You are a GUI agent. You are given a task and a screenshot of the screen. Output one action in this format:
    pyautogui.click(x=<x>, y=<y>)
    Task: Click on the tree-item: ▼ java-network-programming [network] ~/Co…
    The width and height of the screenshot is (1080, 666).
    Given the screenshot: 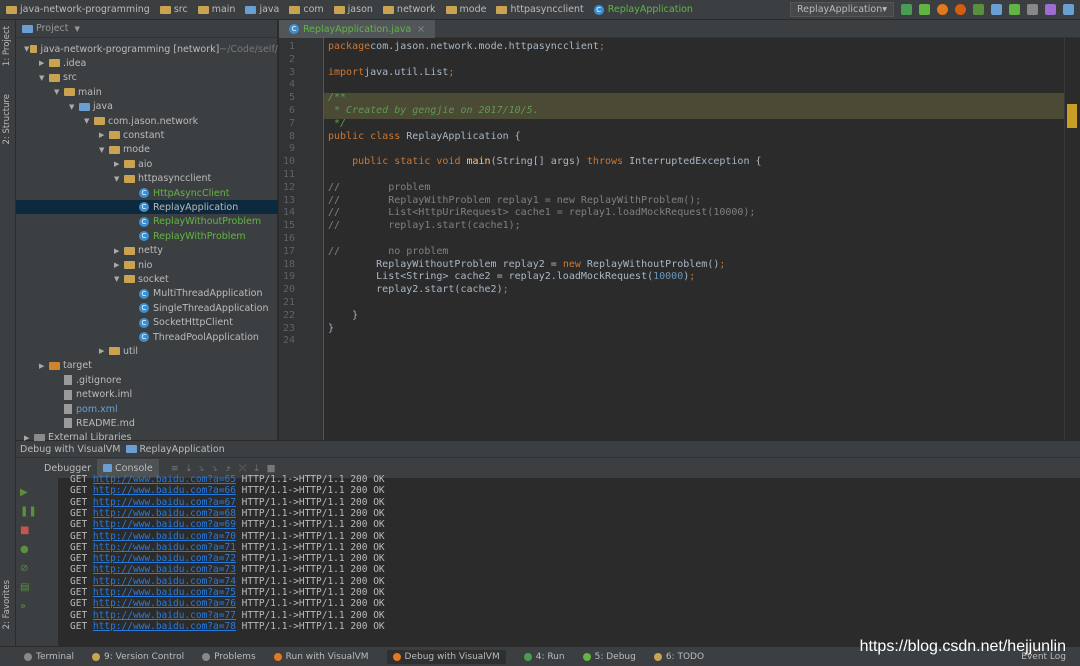 What is the action you would take?
    pyautogui.click(x=147, y=49)
    